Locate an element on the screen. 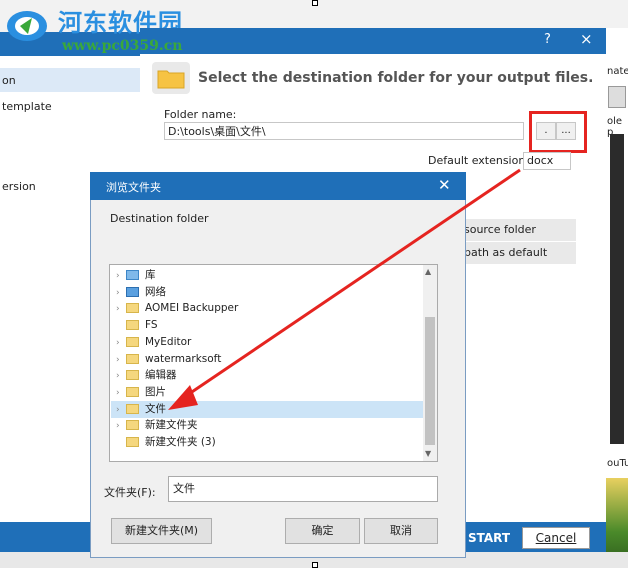 Image resolution: width=628 pixels, height=568 pixels. resize-handle-bottom is located at coordinates (315, 565).